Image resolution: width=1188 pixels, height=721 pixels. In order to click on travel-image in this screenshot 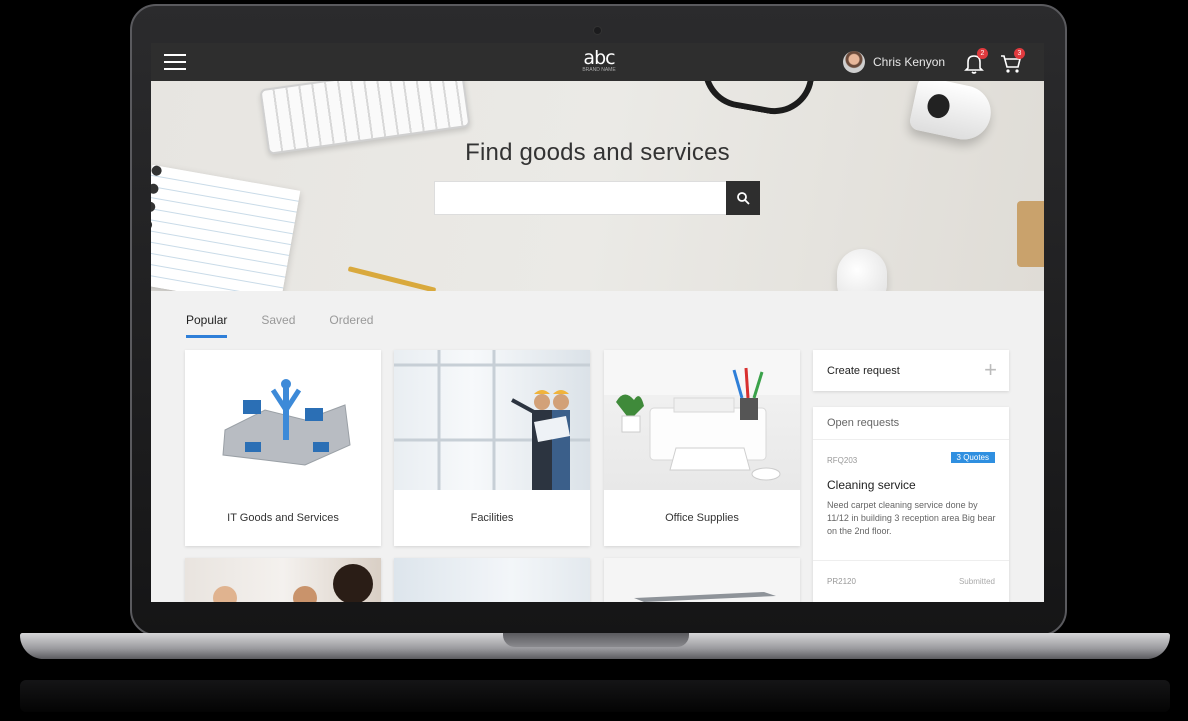, I will do `click(702, 580)`.